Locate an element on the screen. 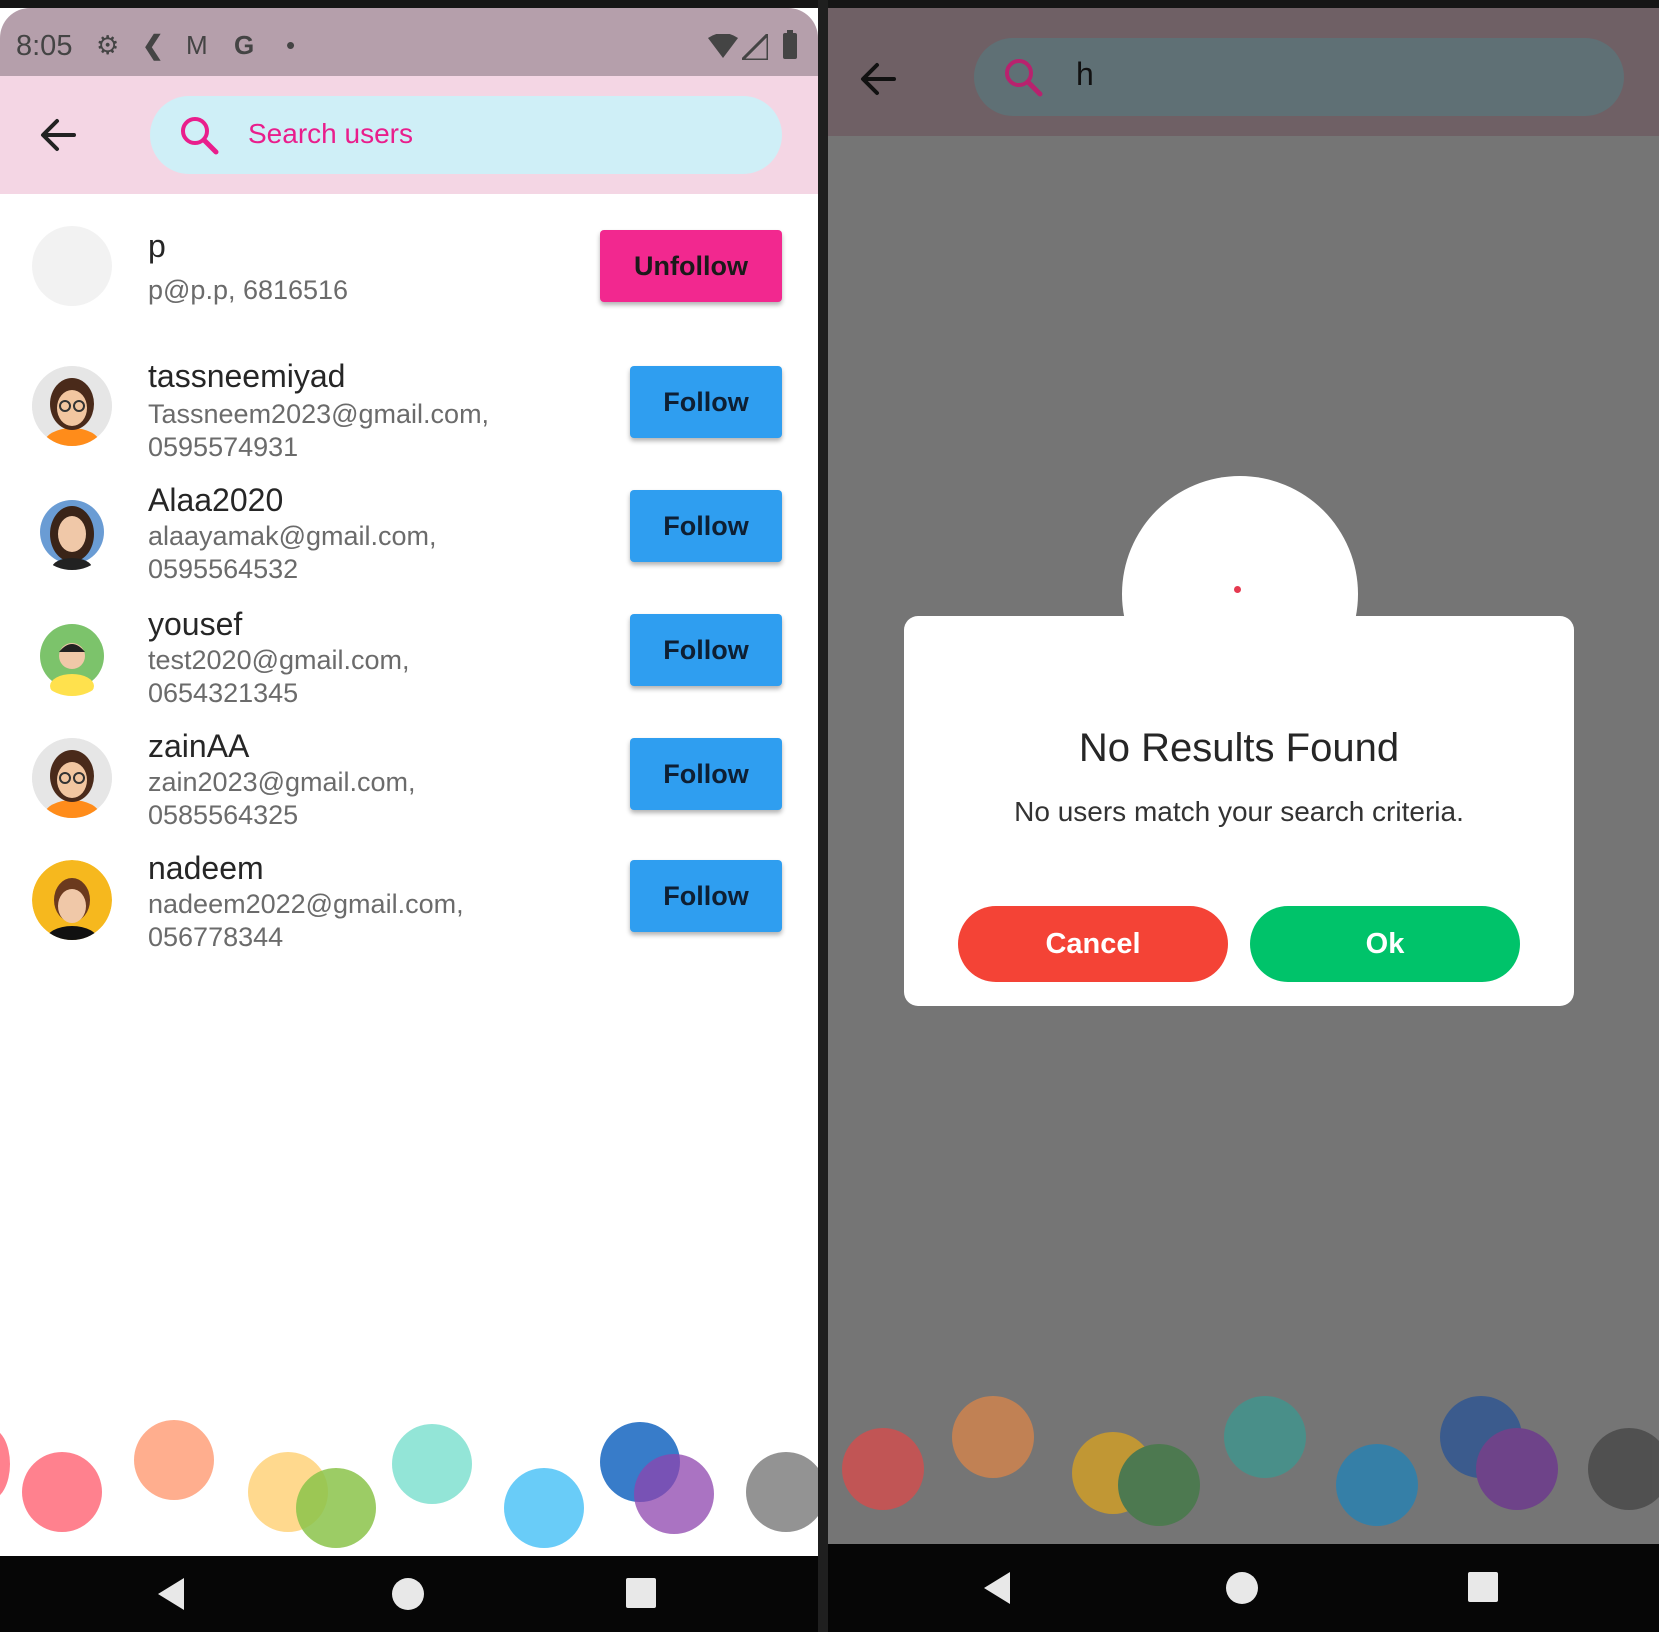 The image size is (1659, 1632). user-email: alaayamak@gmail.com, is located at coordinates (292, 536).